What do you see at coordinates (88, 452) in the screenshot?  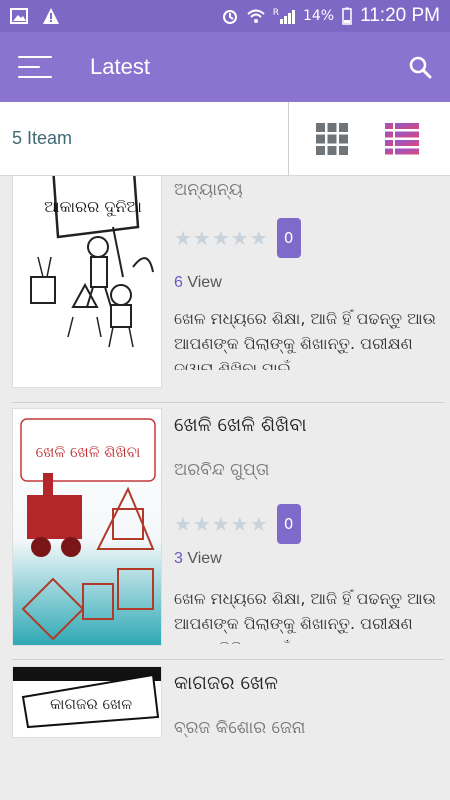 I see `cover-title-text: ଖେଳି ଖେଳି ଶିଖିବା` at bounding box center [88, 452].